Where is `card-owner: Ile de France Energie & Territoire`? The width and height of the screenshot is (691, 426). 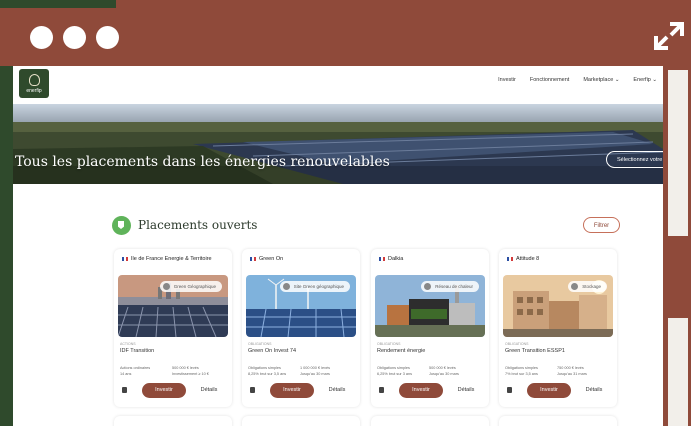 card-owner: Ile de France Energie & Territoire is located at coordinates (171, 259).